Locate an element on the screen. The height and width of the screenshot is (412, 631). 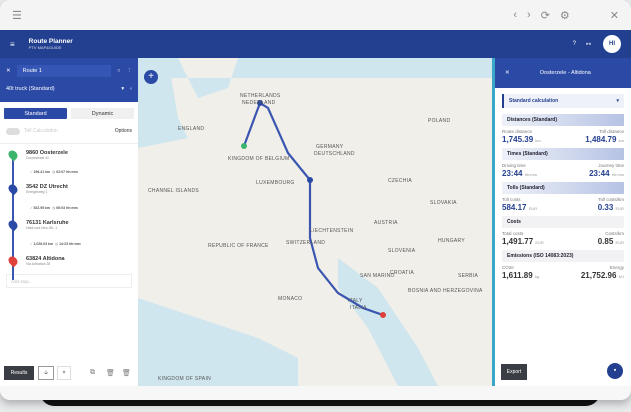
delete-all-icon: 🗑 is located at coordinates (126, 373).